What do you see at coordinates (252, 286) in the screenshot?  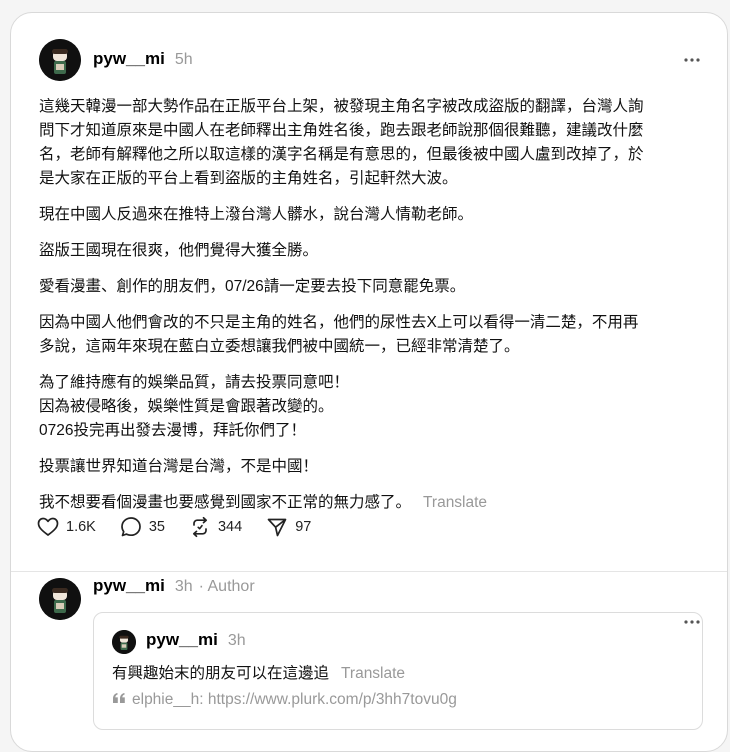 I see `paragraph: 愛看漫畫、創作的朋友們，07/26請一定要去投下同意罷免票。` at bounding box center [252, 286].